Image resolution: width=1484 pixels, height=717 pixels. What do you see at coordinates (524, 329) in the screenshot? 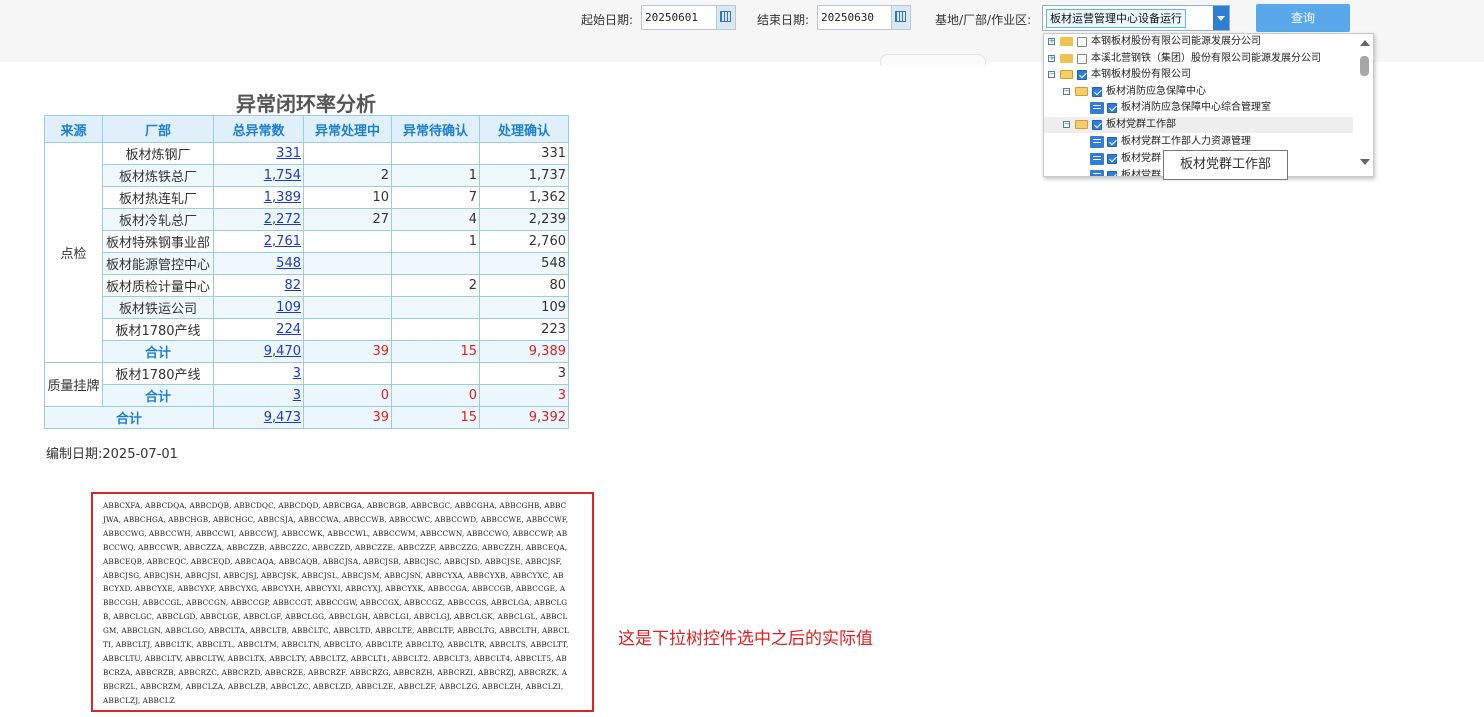
I see `confirmed-cell: 223` at bounding box center [524, 329].